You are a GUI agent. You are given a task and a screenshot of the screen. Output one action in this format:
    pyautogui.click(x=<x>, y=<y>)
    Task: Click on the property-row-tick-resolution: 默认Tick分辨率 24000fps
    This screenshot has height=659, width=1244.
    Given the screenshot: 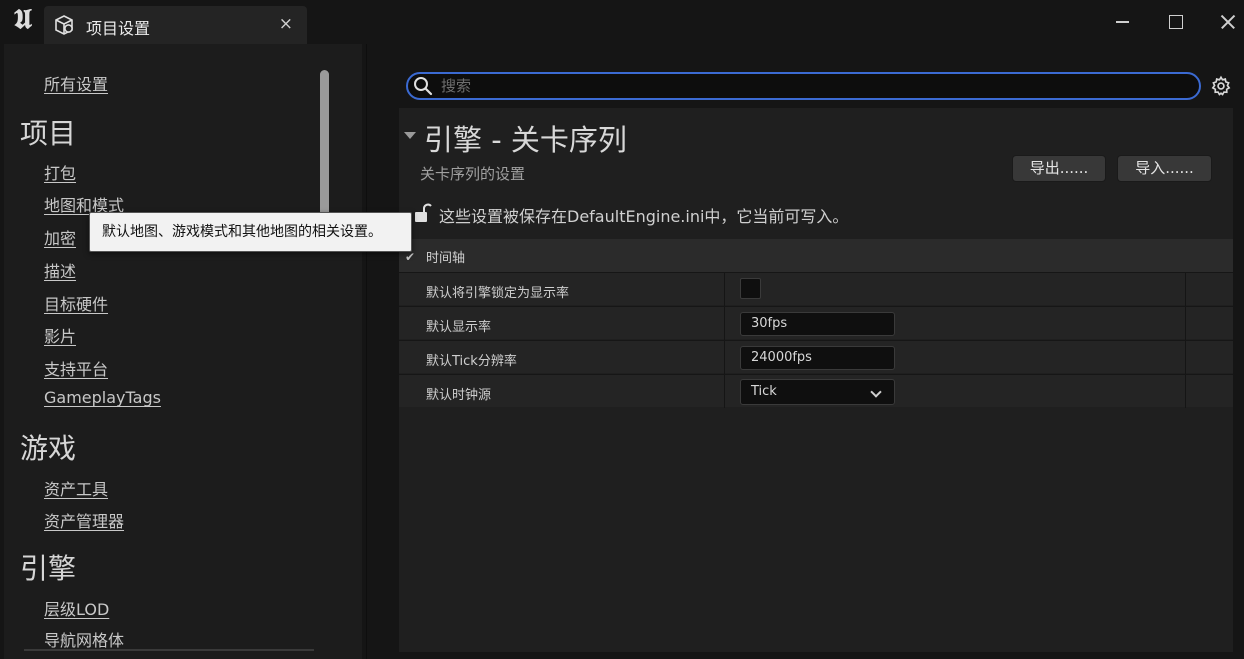 What is the action you would take?
    pyautogui.click(x=816, y=357)
    